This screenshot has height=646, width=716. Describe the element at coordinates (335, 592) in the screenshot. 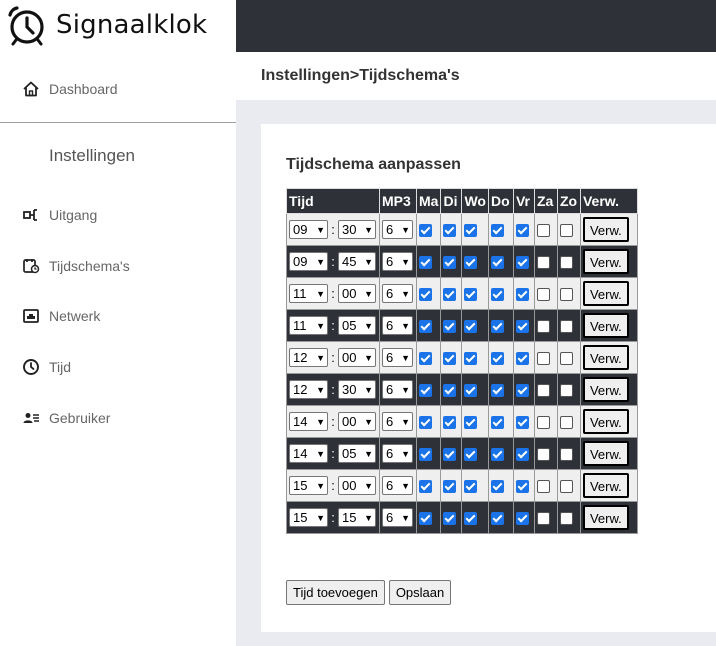

I see `add-time-button: Tijd toevoegen` at that location.